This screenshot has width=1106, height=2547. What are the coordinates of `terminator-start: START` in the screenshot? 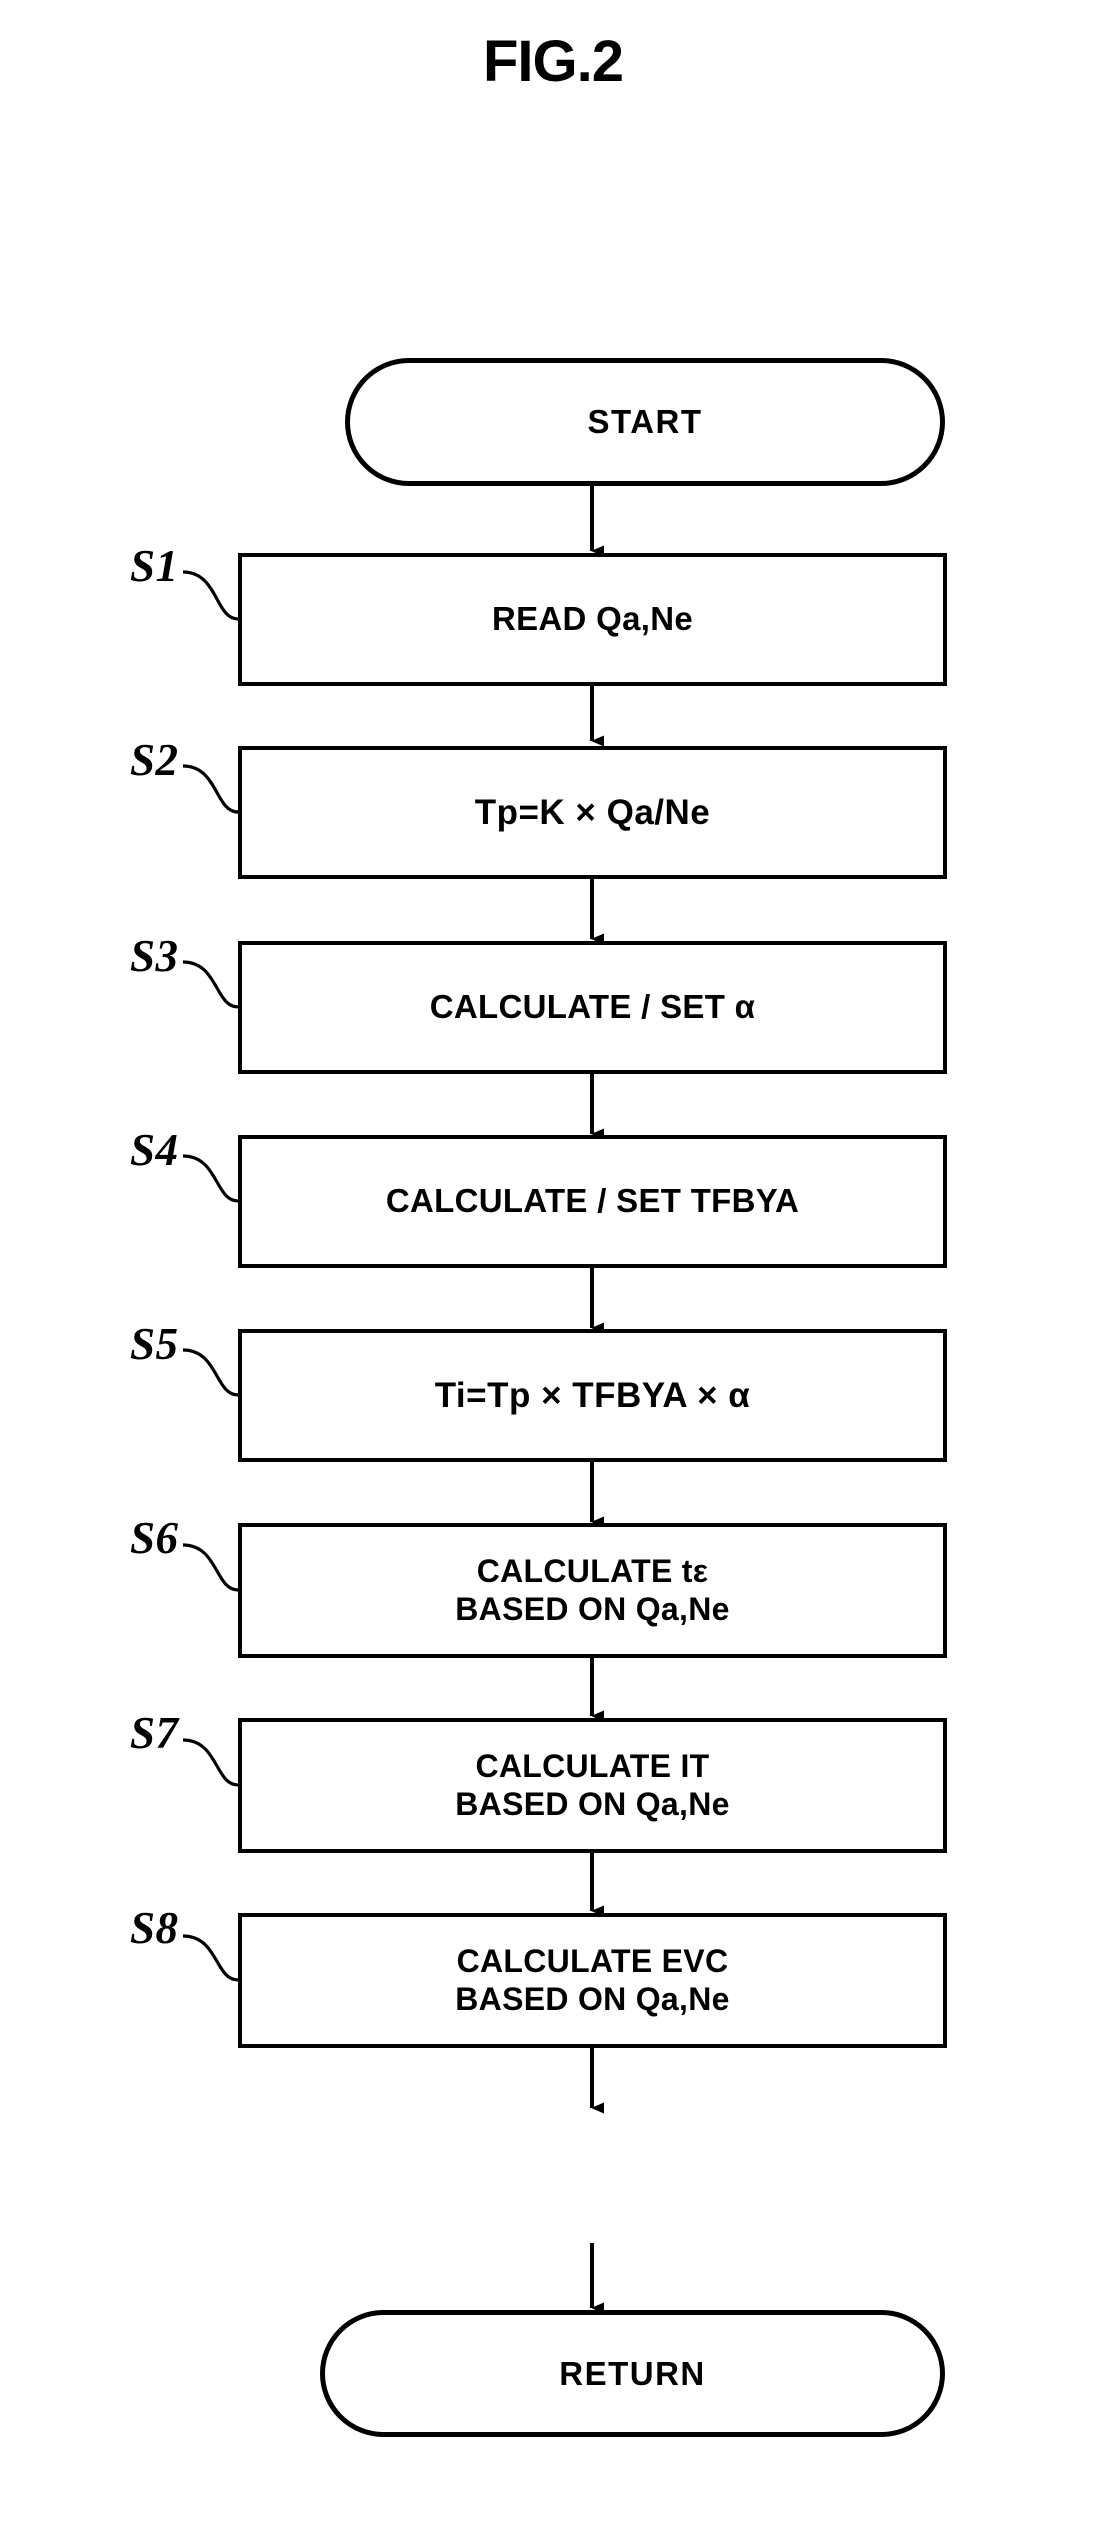 It's located at (645, 422).